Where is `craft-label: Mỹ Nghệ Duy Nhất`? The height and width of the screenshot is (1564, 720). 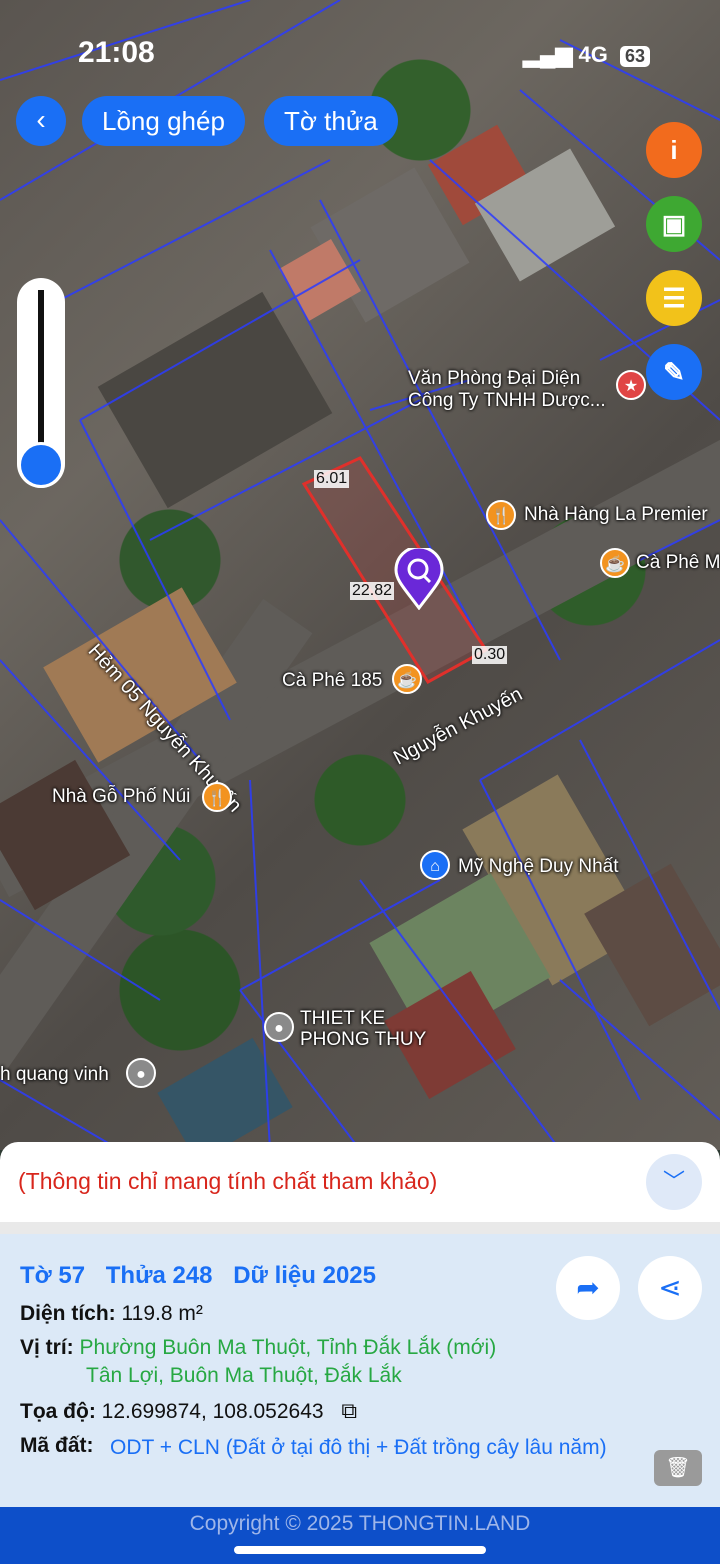 craft-label: Mỹ Nghệ Duy Nhất is located at coordinates (538, 866).